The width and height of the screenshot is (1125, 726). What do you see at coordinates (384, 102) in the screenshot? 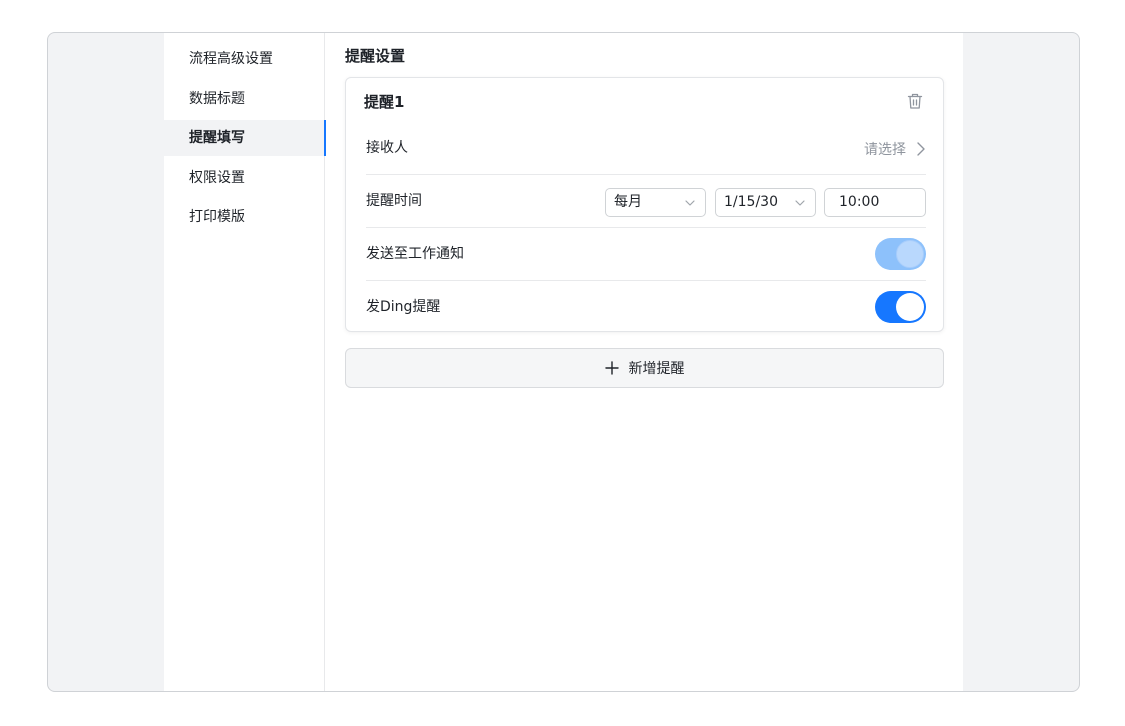
I see `reminder-title: 提醒1` at bounding box center [384, 102].